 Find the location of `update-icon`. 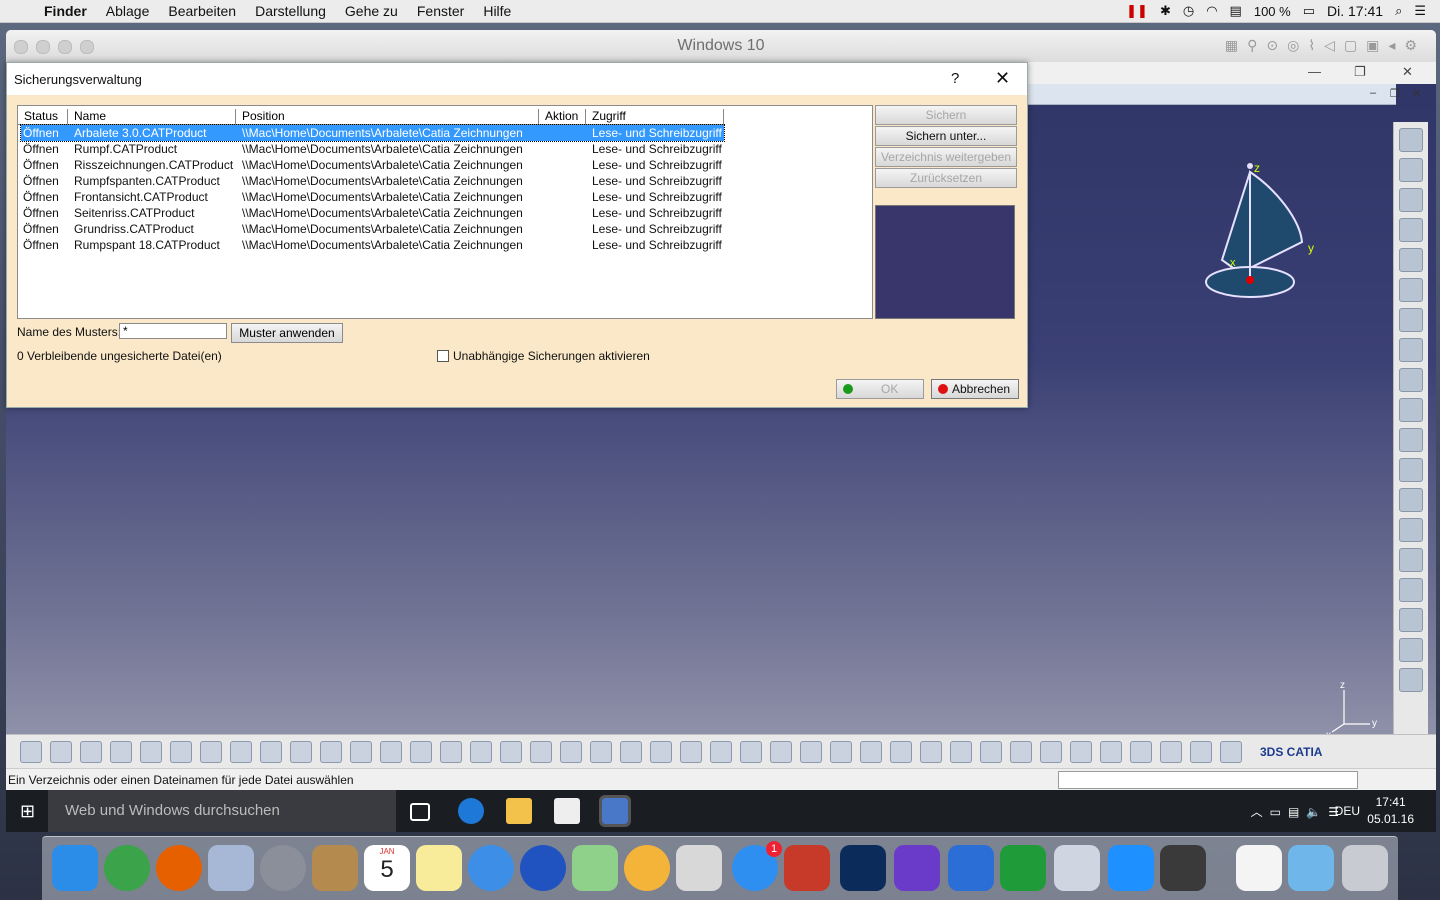

update-icon is located at coordinates (1171, 751).